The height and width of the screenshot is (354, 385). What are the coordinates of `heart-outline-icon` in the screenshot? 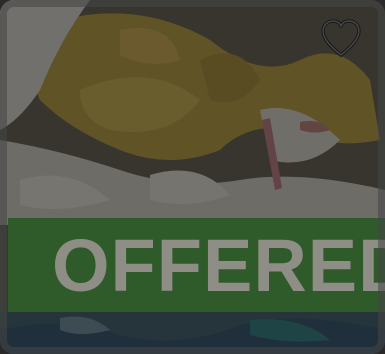 It's located at (341, 38).